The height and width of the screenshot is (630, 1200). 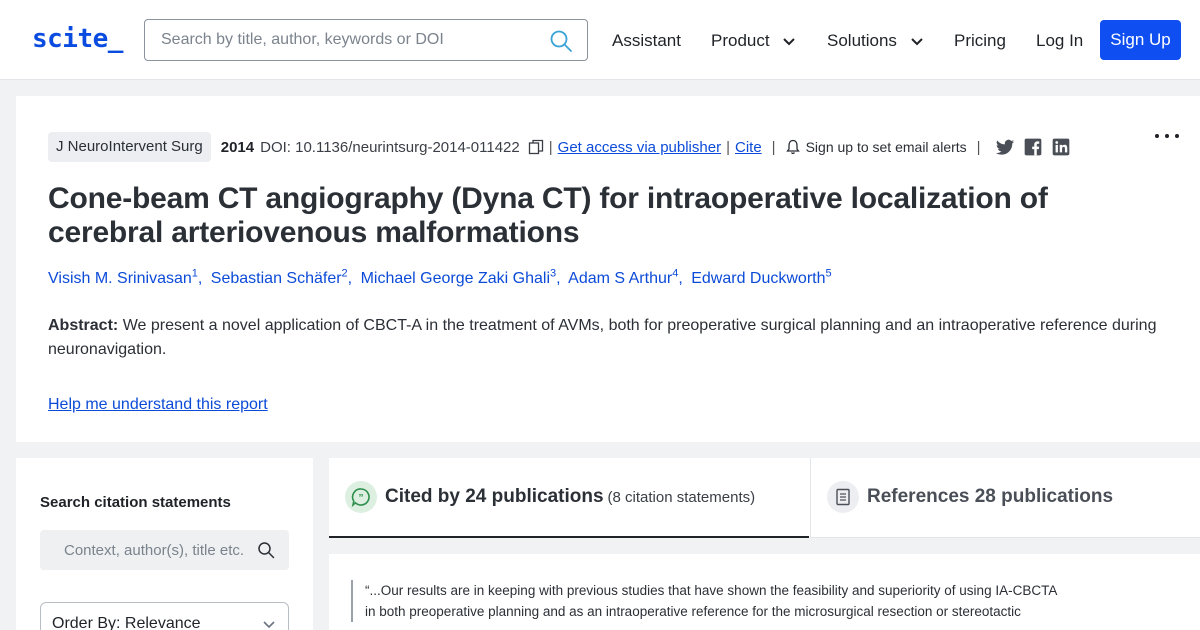 I want to click on nav-solutions-label: Solutions, so click(x=862, y=40).